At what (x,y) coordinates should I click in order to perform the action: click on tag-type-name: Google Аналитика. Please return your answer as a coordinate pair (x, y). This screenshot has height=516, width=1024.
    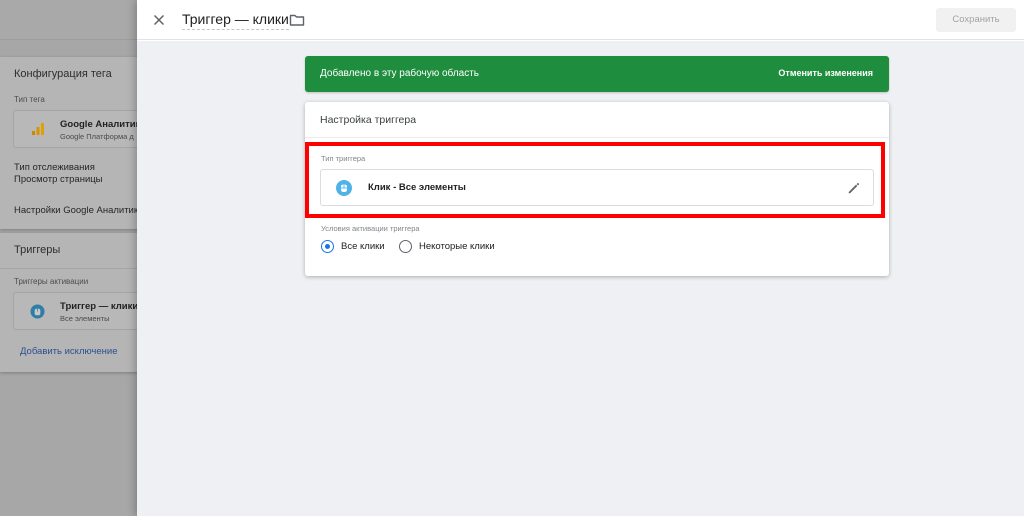
    Looking at the image, I should click on (100, 124).